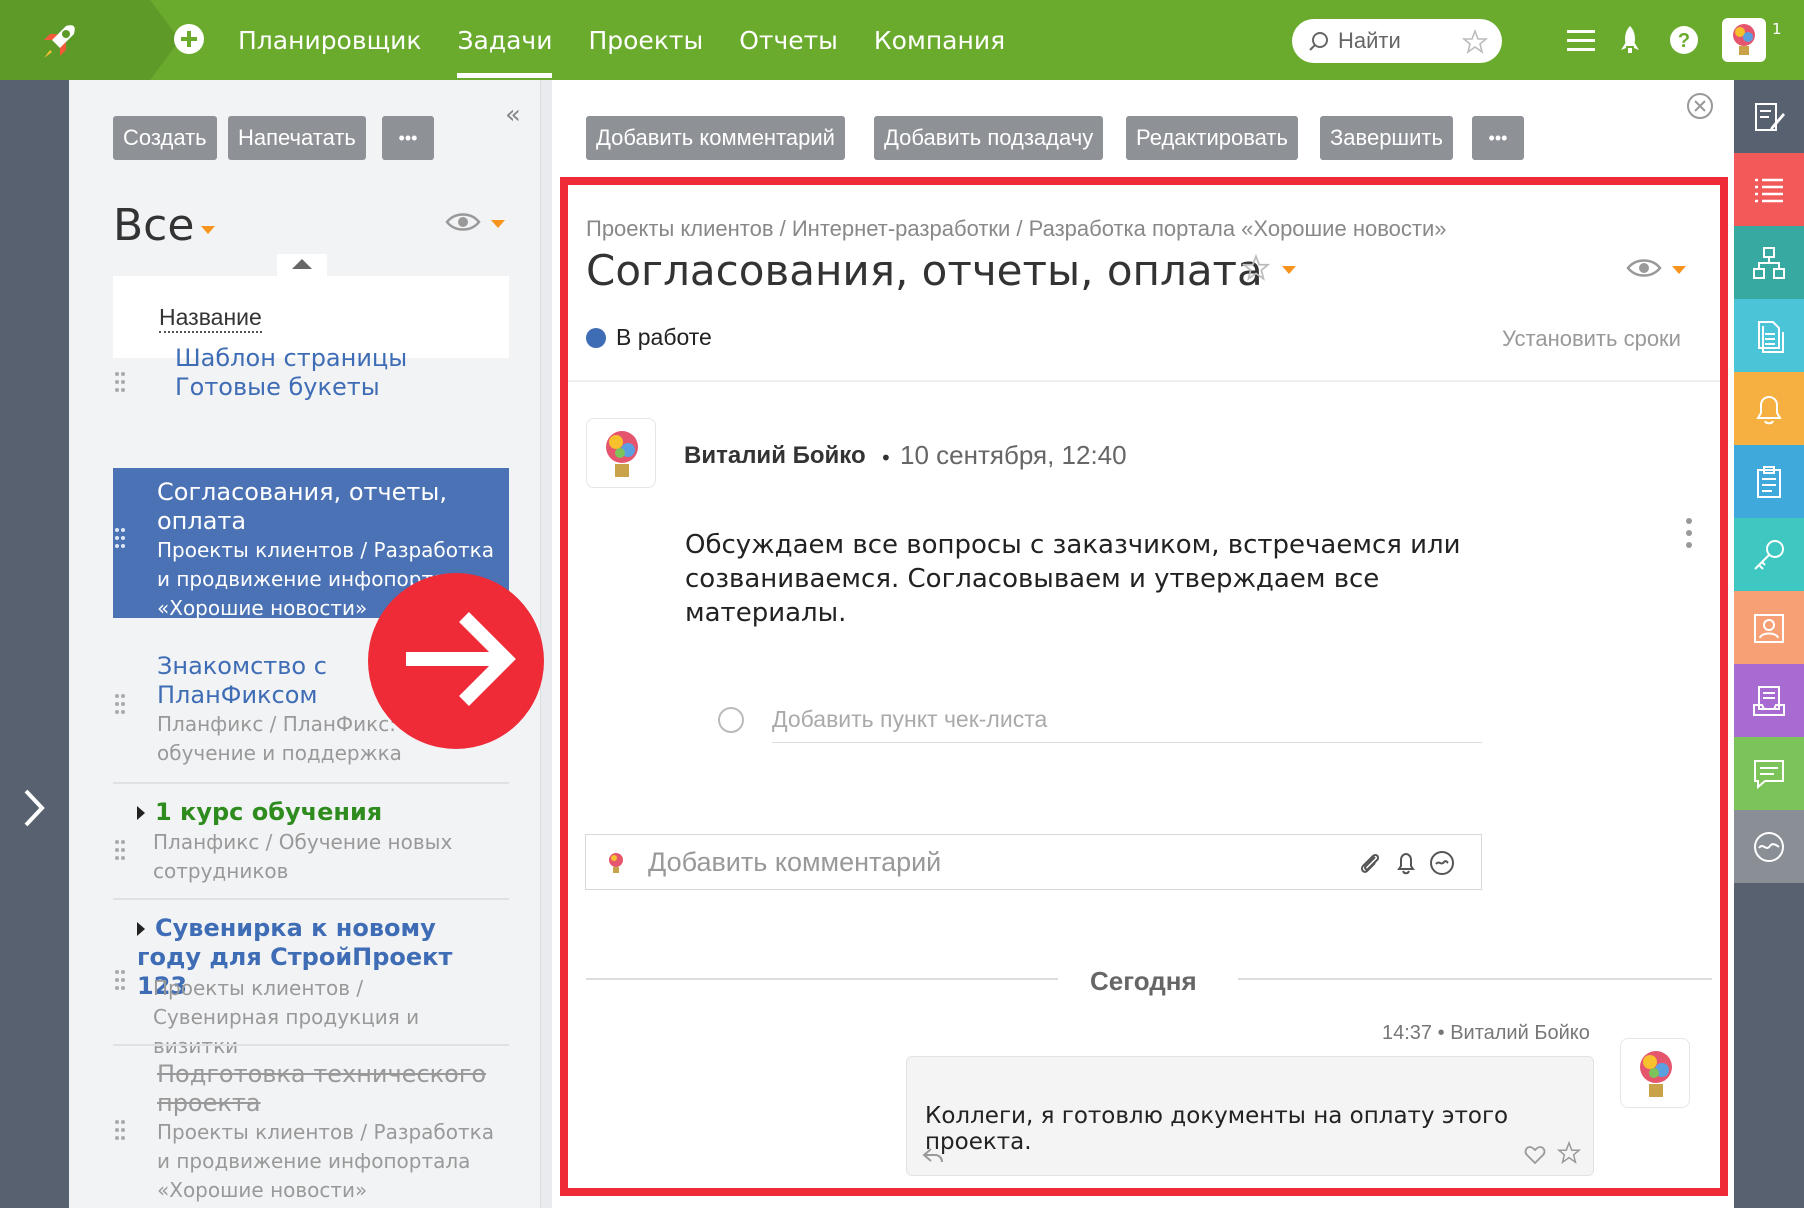  I want to click on post-date: 10 сентября, 12:40, so click(1013, 455).